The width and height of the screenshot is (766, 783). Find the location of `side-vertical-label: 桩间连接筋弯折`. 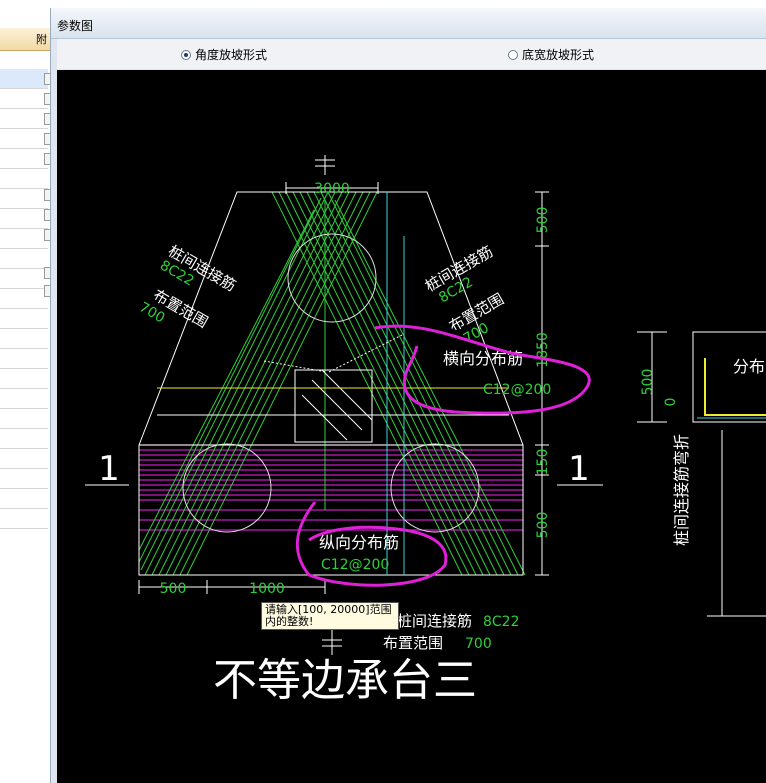

side-vertical-label: 桩间连接筋弯折 is located at coordinates (681, 490).